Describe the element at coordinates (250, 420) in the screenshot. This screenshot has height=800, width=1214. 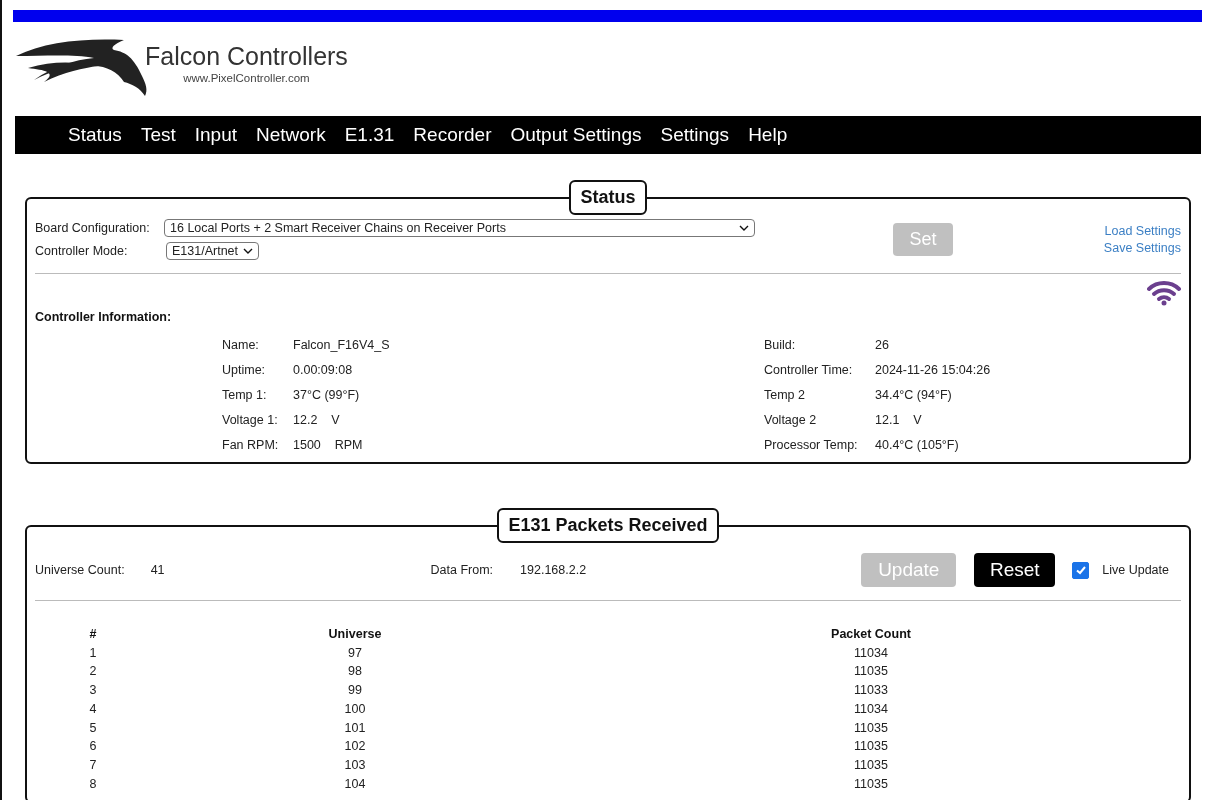
I see `info-label: Voltage 1:` at that location.